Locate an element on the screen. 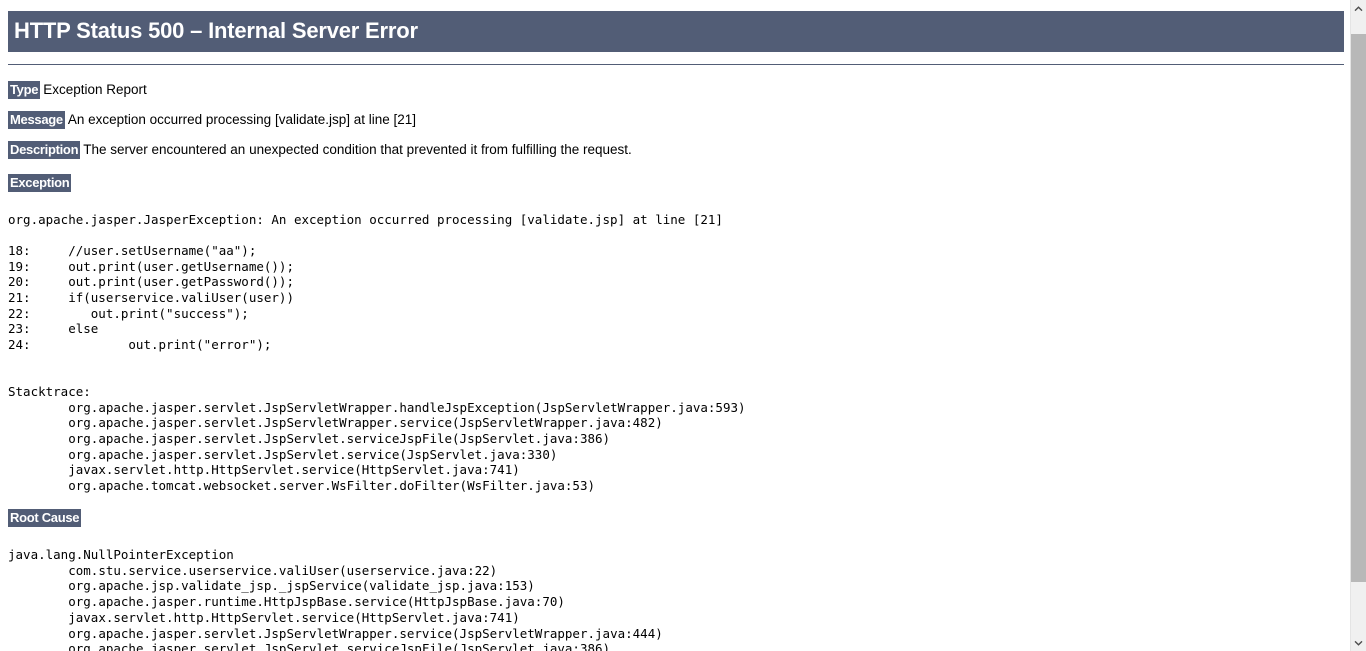 The width and height of the screenshot is (1366, 651). root-cause-heading: Root Cause is located at coordinates (676, 517).